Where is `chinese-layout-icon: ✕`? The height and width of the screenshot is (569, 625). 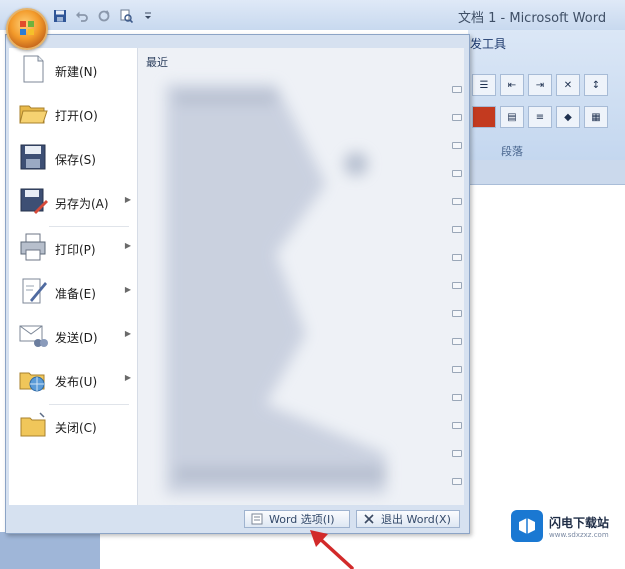 chinese-layout-icon: ✕ is located at coordinates (568, 85).